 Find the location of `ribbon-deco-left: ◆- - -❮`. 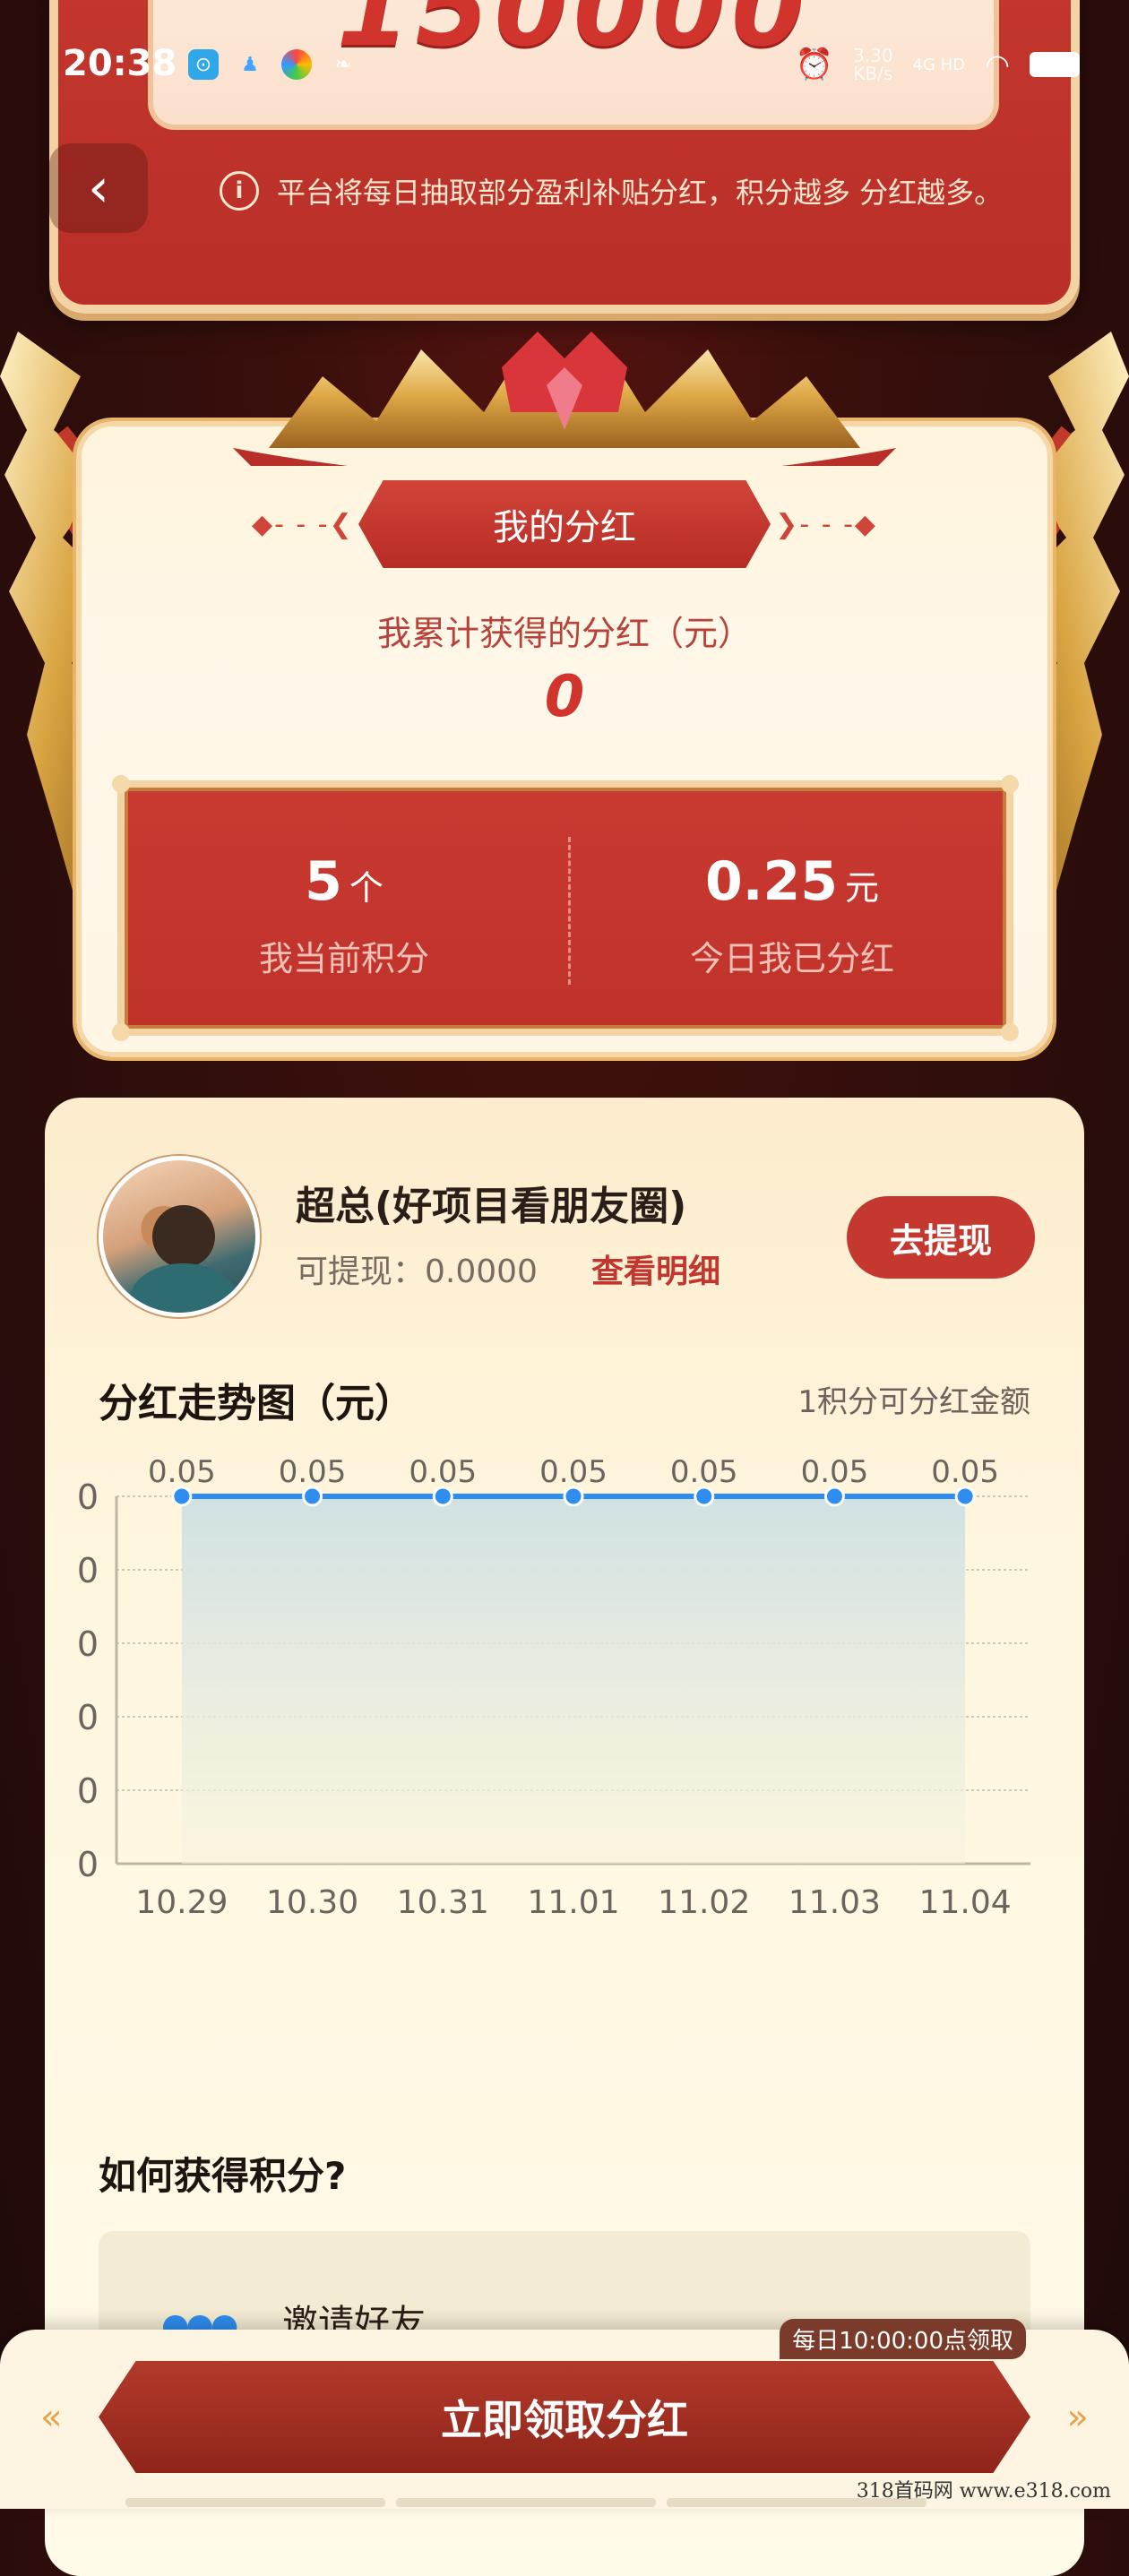

ribbon-deco-left: ◆- - -❮ is located at coordinates (303, 524).